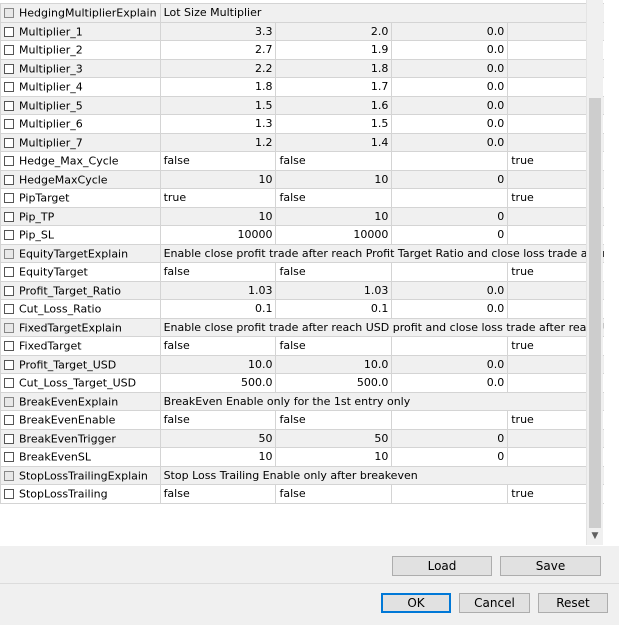  What do you see at coordinates (218, 309) in the screenshot?
I see `value-cell: 0.1` at bounding box center [218, 309].